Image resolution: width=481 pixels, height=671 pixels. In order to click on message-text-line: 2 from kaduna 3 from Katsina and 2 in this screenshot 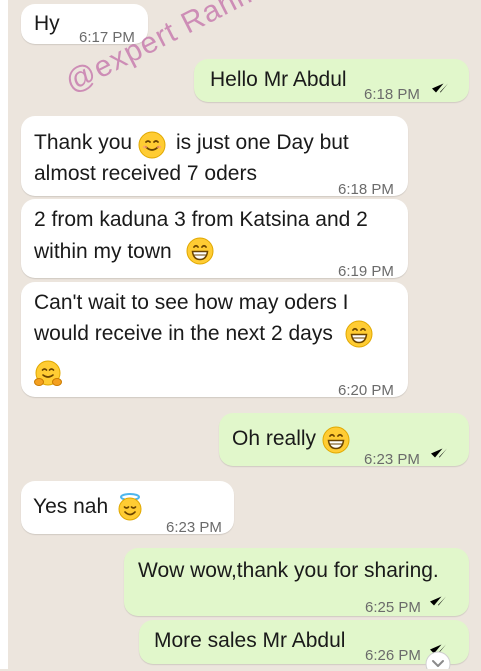, I will do `click(201, 219)`.